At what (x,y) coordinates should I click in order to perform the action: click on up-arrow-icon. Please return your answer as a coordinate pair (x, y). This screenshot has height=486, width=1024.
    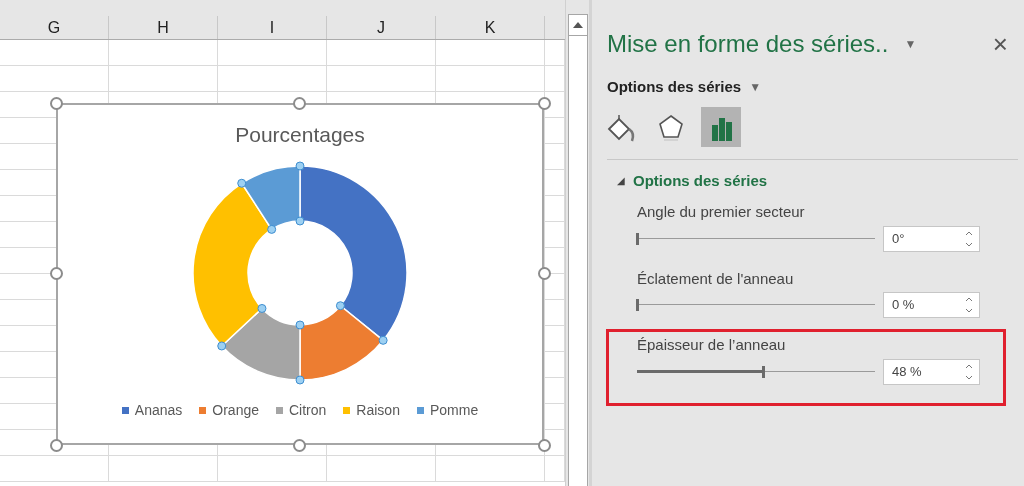
    Looking at the image, I should click on (577, 25).